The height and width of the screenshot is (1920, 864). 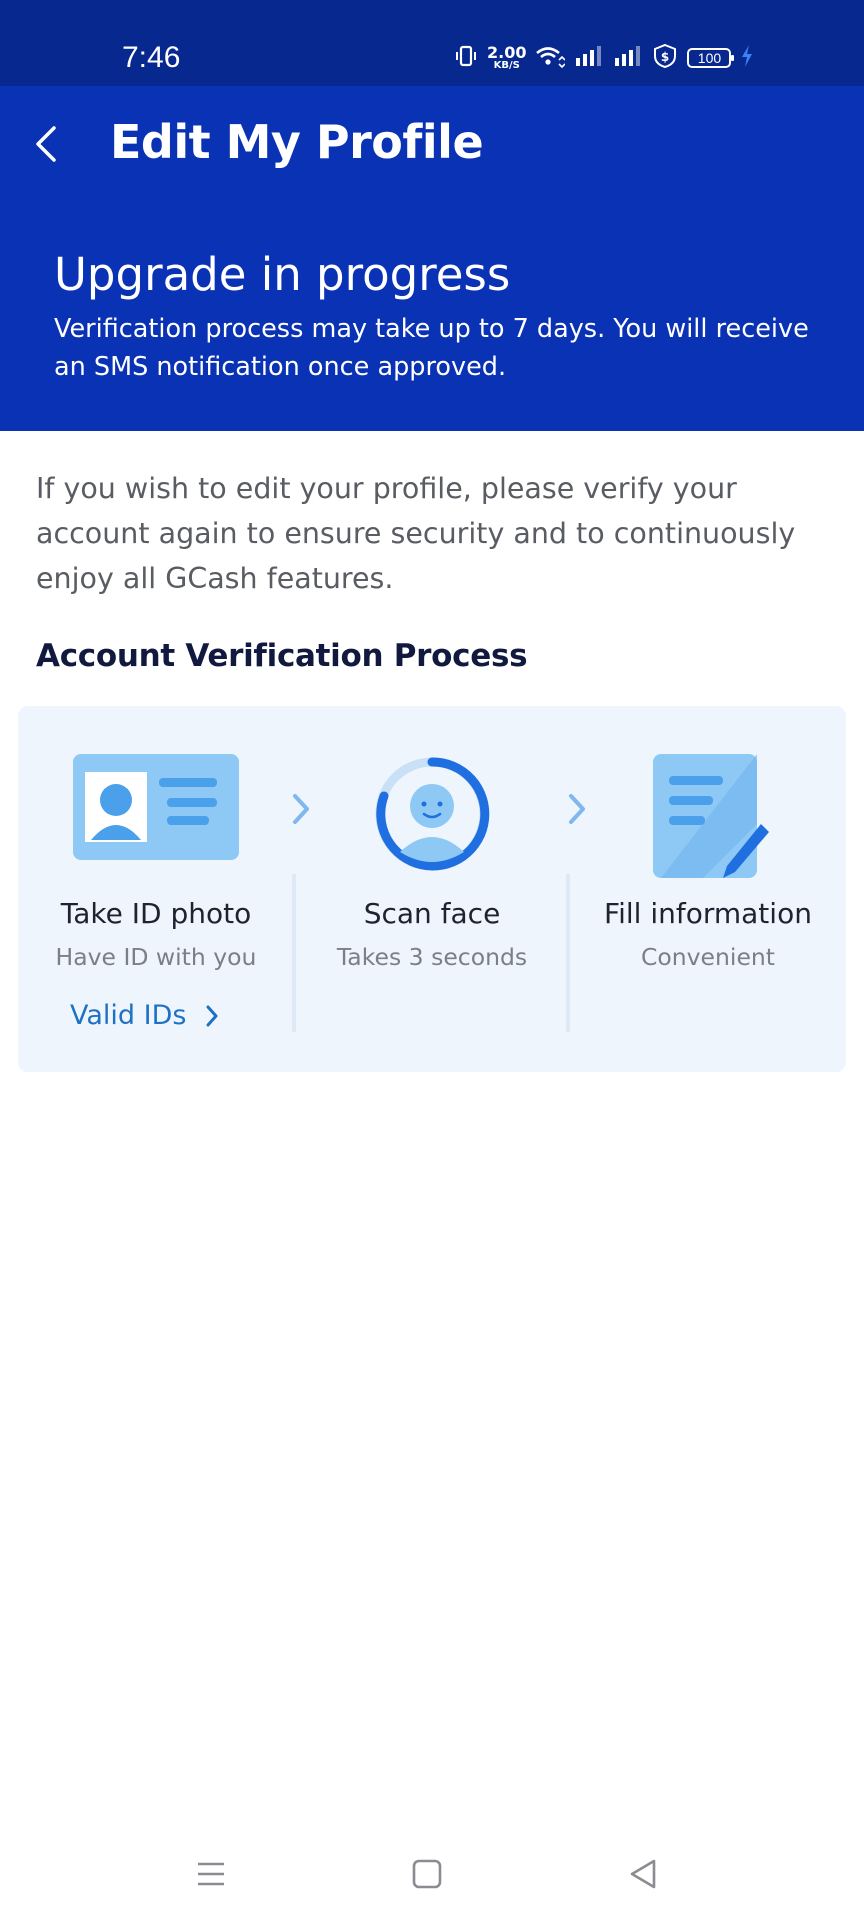 I want to click on status-time: 7:46, so click(x=151, y=57).